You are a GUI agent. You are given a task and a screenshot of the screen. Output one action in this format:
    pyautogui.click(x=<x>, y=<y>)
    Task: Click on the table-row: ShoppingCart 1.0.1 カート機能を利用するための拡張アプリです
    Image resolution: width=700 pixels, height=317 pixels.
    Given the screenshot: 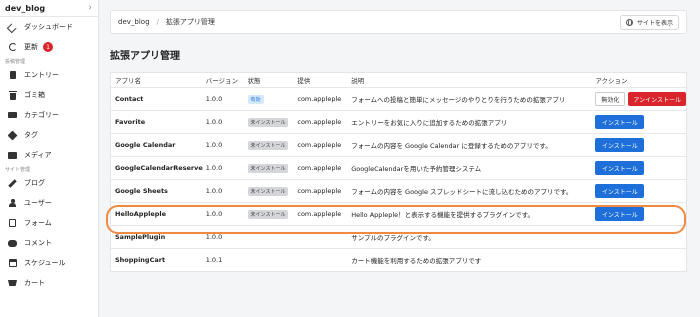 What is the action you would take?
    pyautogui.click(x=398, y=259)
    